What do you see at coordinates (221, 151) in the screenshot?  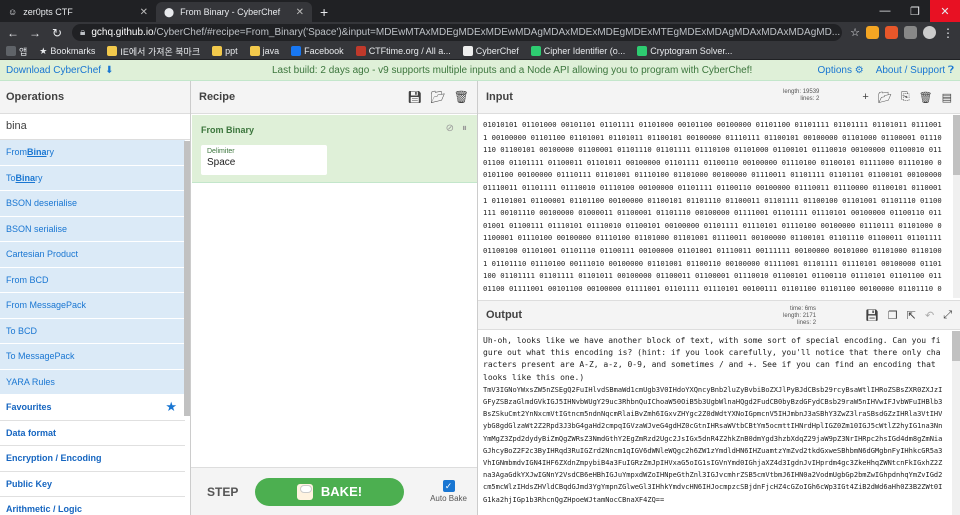 I see `delimiter-label: Delimiter` at bounding box center [221, 151].